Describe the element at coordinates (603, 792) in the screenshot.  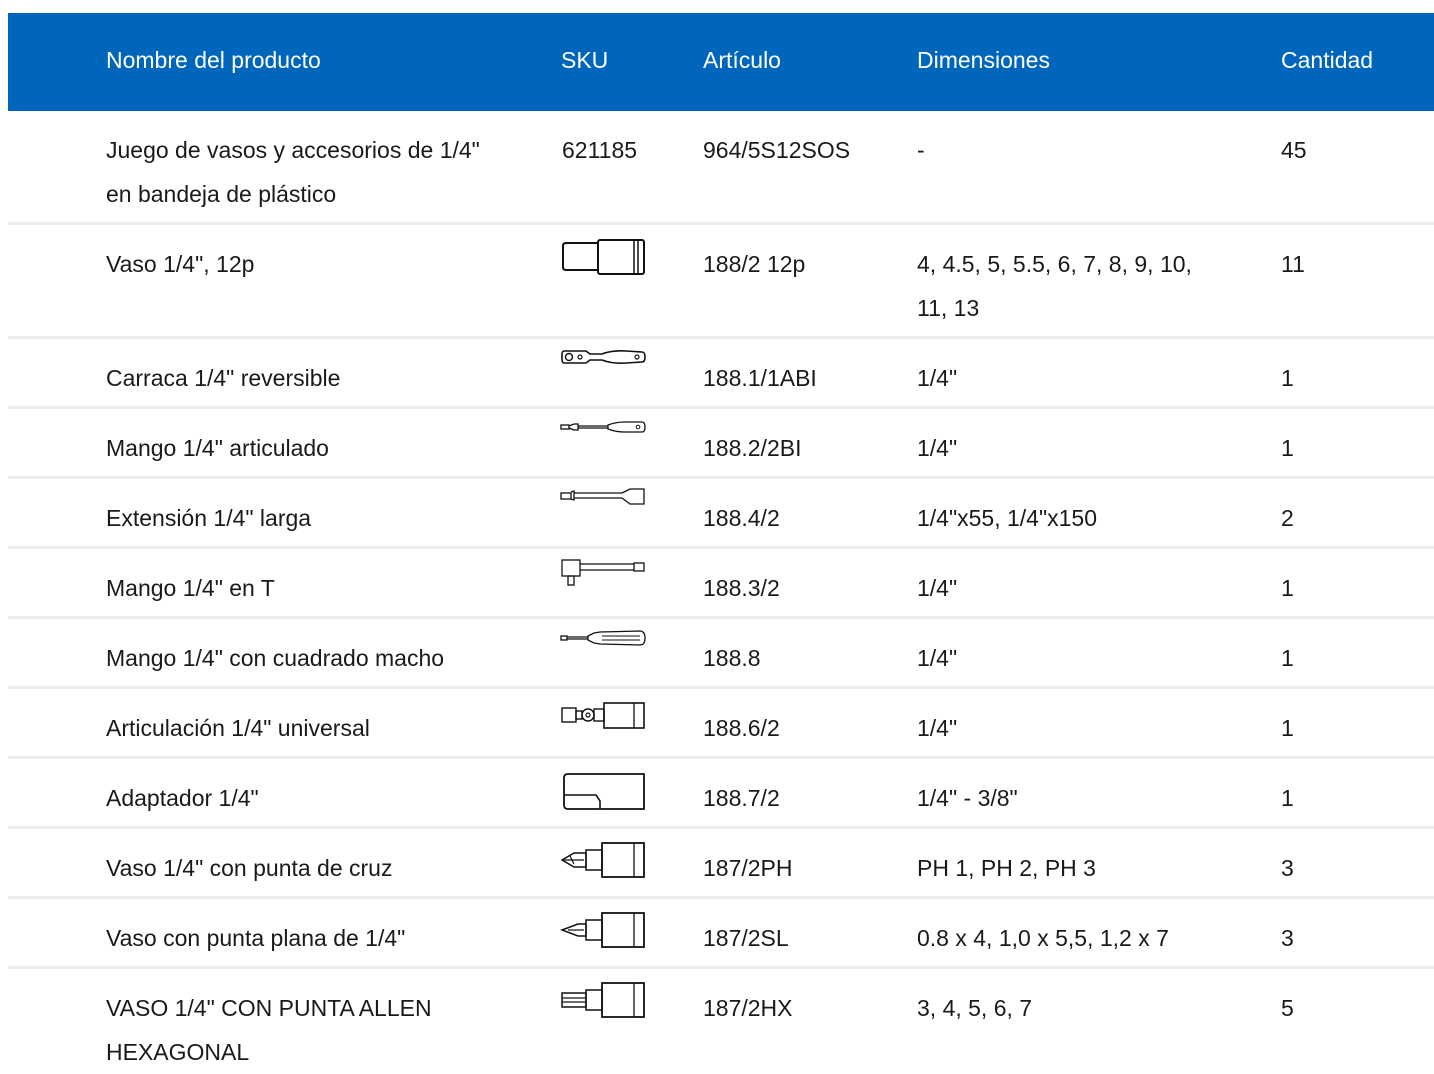
I see `adapter-icon` at that location.